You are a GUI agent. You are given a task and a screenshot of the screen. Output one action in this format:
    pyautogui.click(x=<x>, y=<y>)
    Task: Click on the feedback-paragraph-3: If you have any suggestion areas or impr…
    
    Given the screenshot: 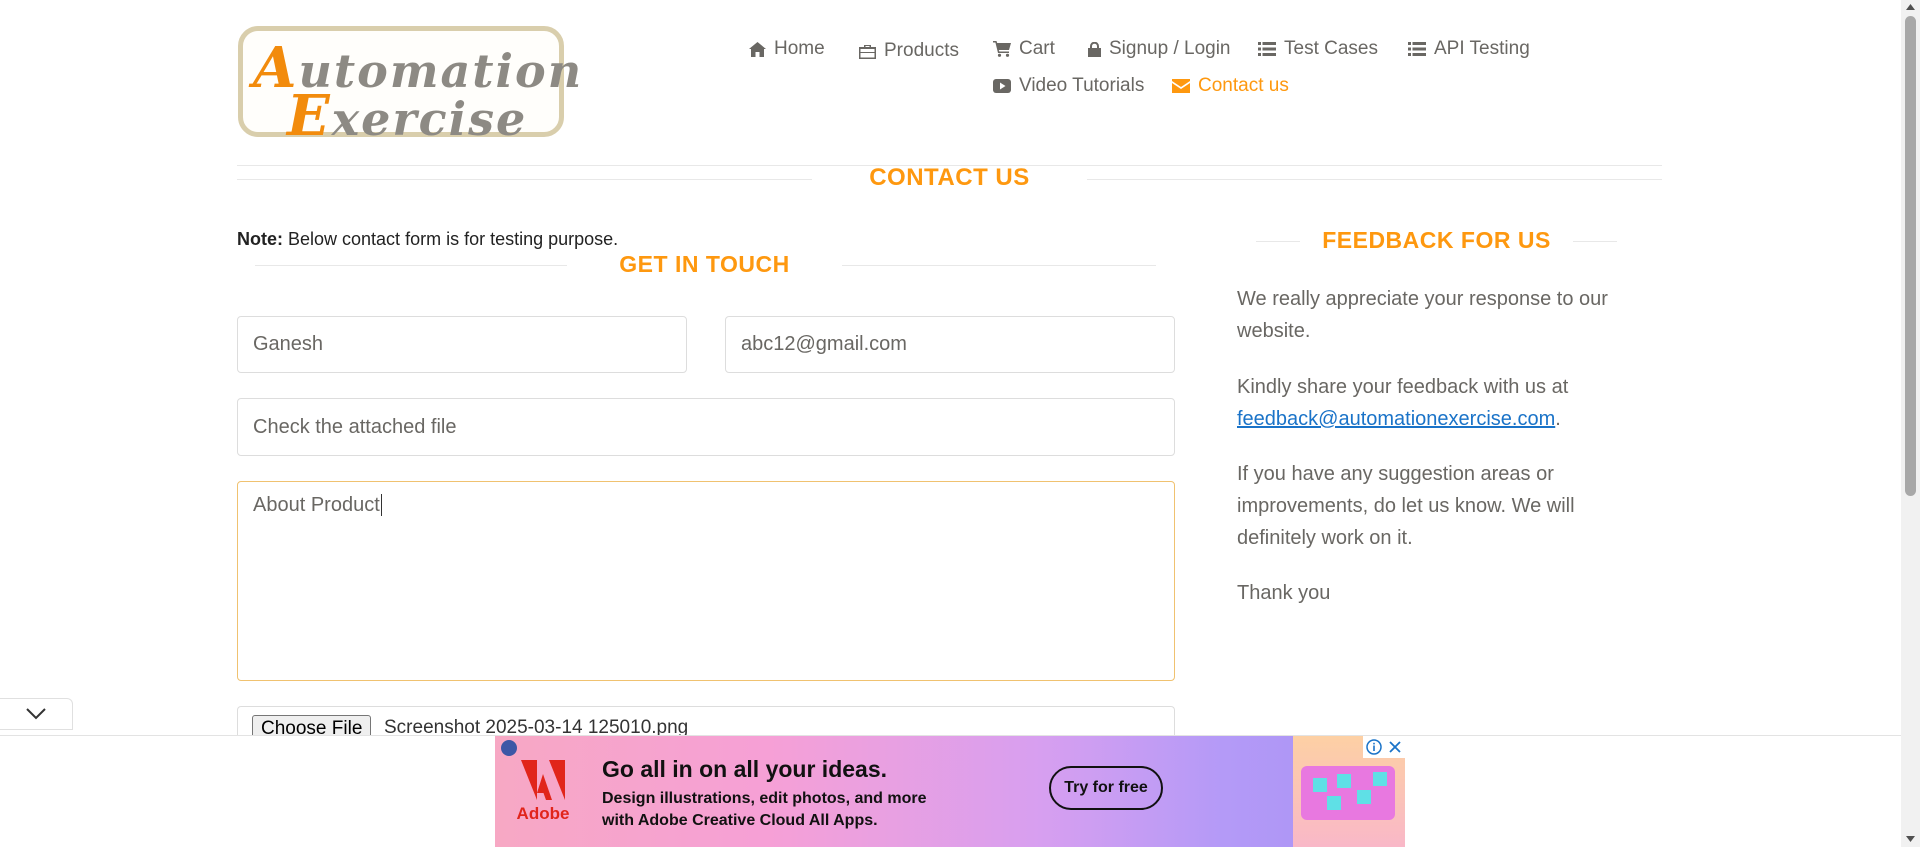 What is the action you would take?
    pyautogui.click(x=1406, y=506)
    